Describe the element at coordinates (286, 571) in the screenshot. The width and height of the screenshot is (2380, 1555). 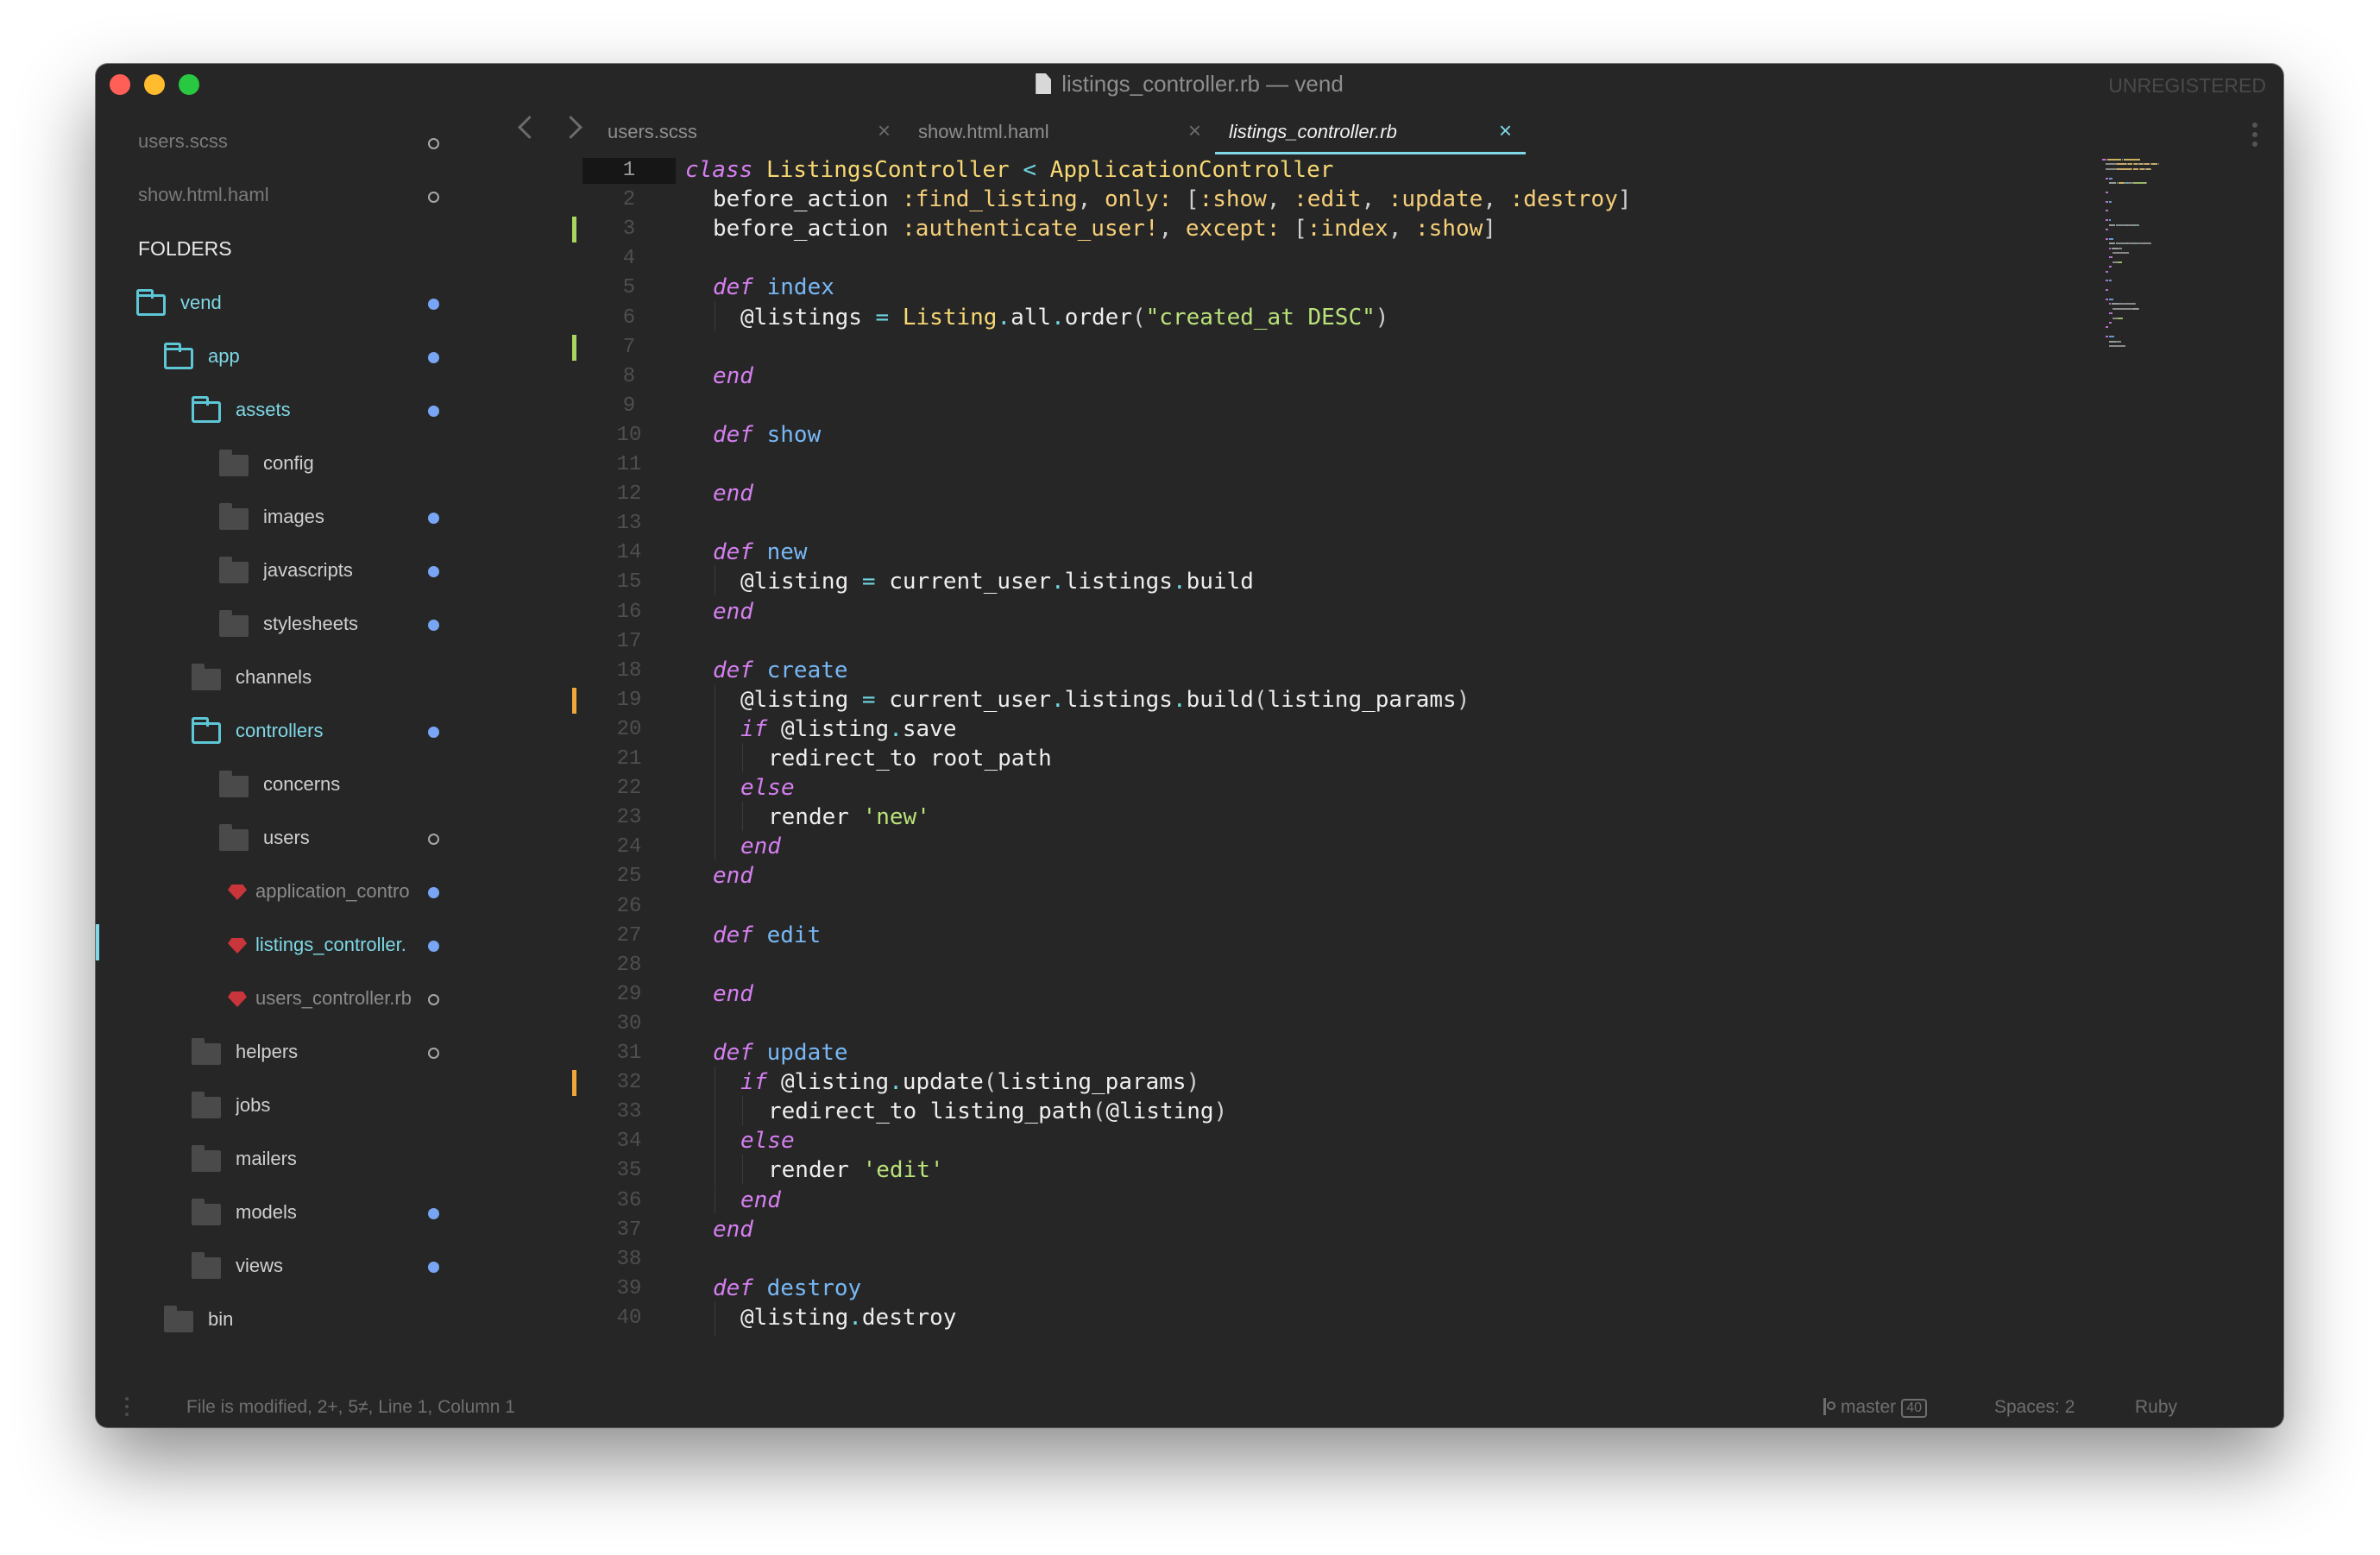
I see `folder-item: javascripts` at that location.